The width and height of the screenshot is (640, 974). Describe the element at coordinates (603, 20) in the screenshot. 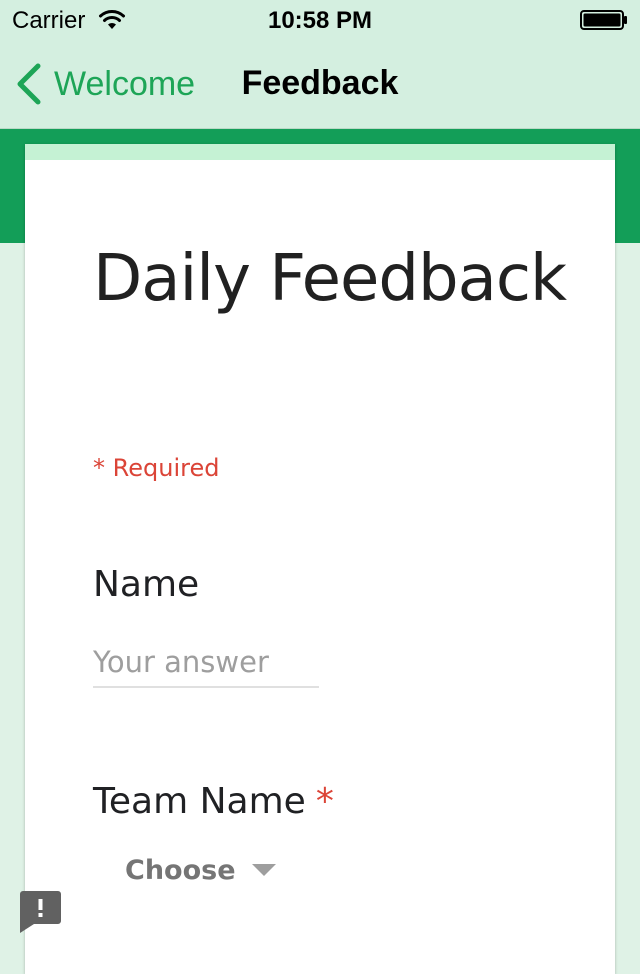

I see `battery-icon` at that location.